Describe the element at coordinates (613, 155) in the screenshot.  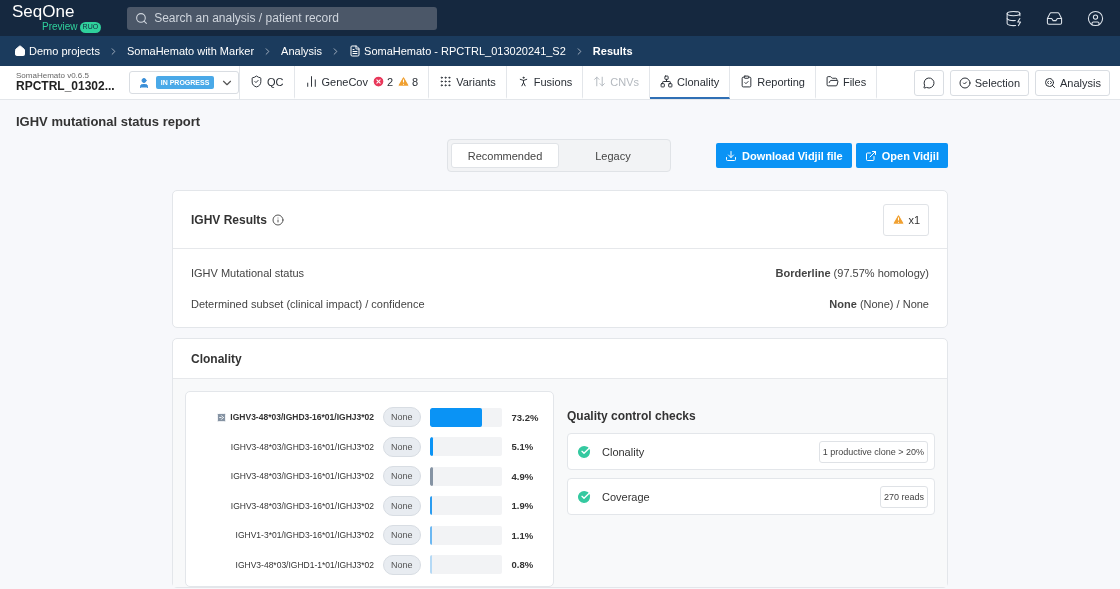
I see `toggle-option: Legacy` at that location.